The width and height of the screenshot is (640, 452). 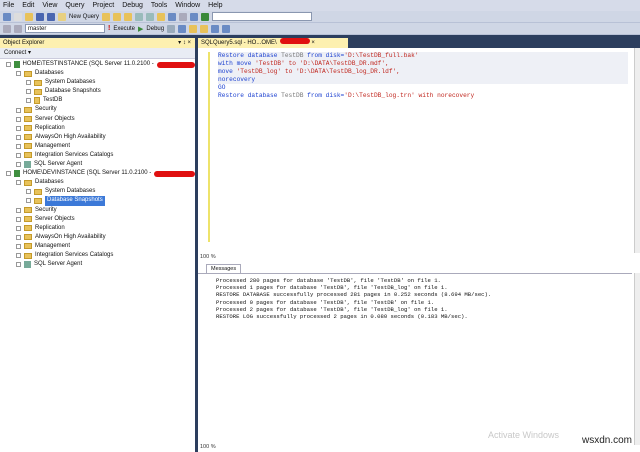 What do you see at coordinates (524, 435) in the screenshot?
I see `activate-windows-watermark: Activate Windows` at bounding box center [524, 435].